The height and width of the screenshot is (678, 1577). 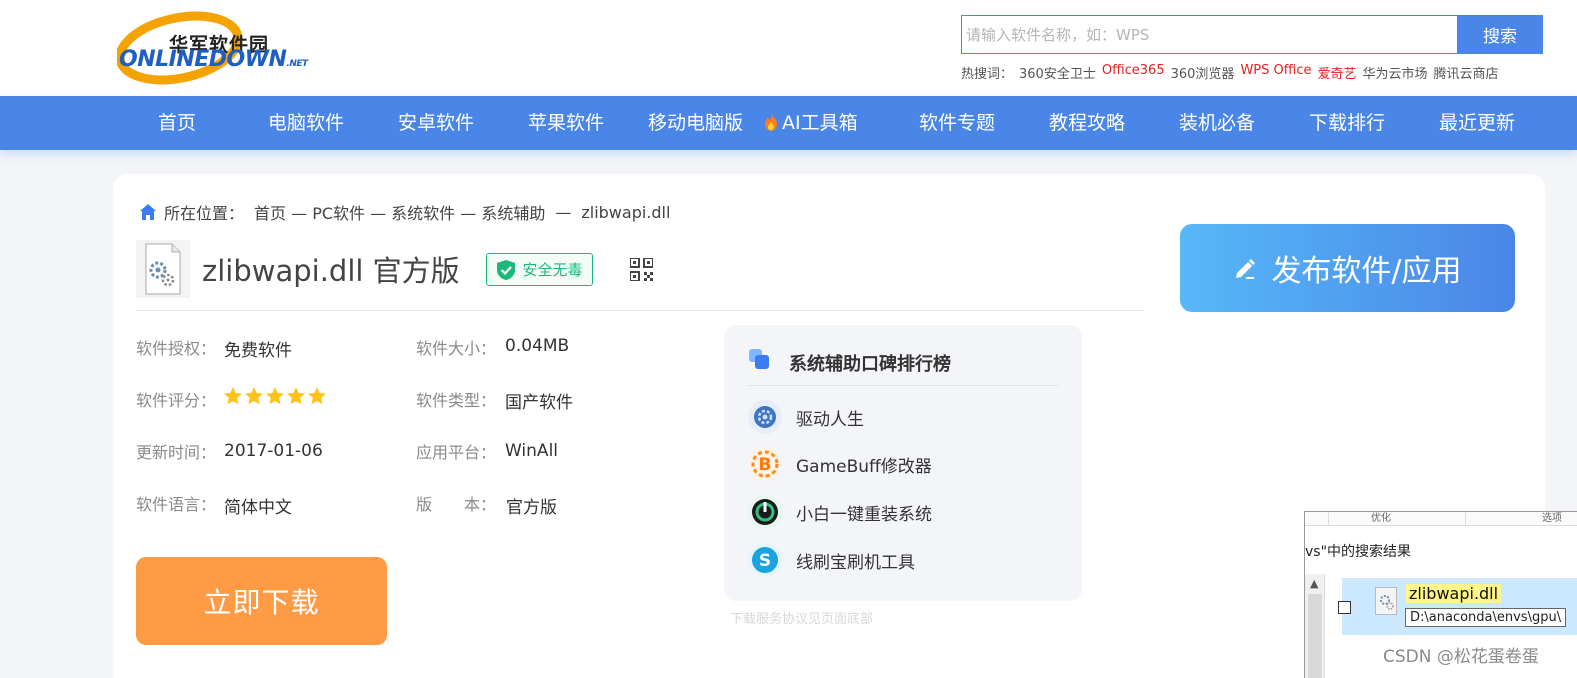 What do you see at coordinates (148, 212) in the screenshot?
I see `home-icon` at bounding box center [148, 212].